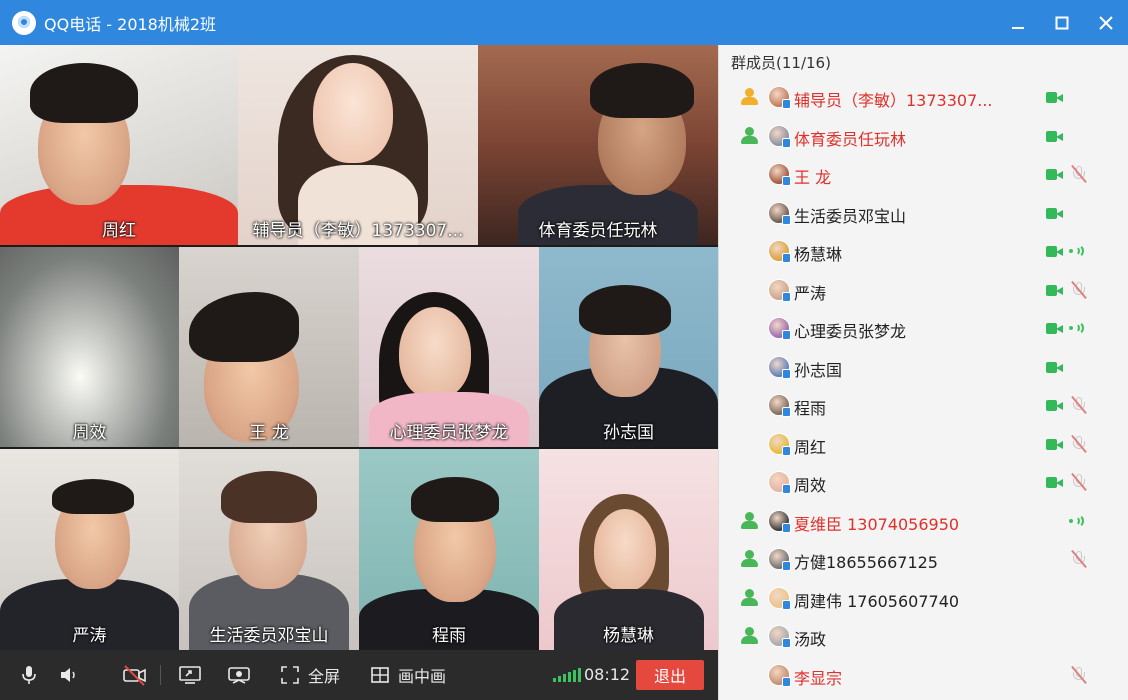 This screenshot has height=700, width=1128. I want to click on video-tile-name: 孙志国, so click(628, 433).